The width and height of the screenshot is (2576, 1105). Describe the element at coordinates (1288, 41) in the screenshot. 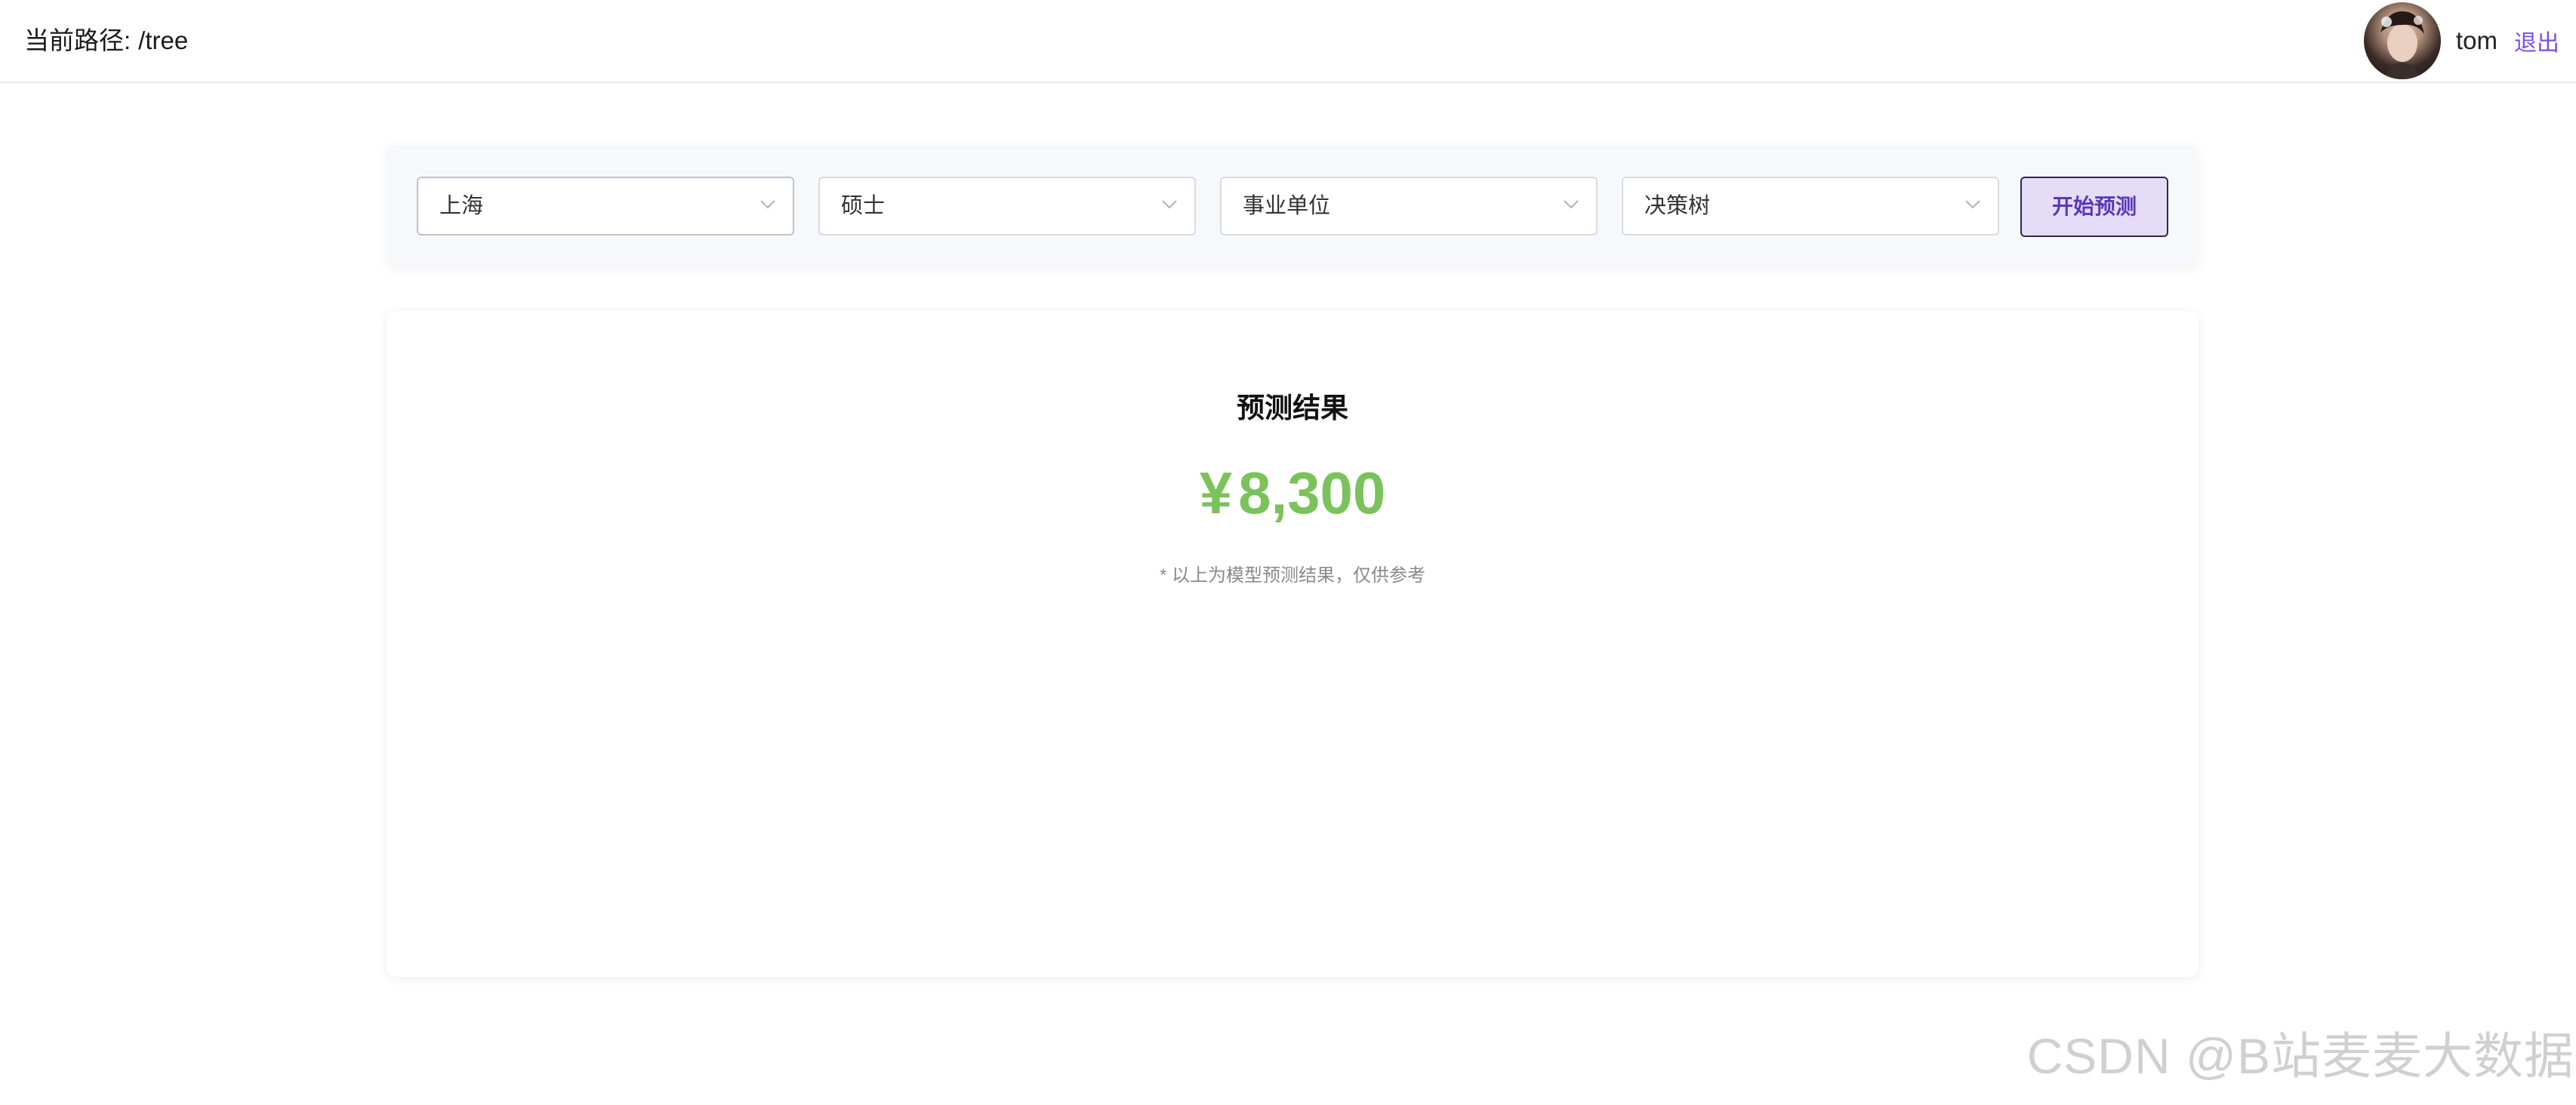

I see `top-header: 当前路径:/tree tom 退出` at that location.